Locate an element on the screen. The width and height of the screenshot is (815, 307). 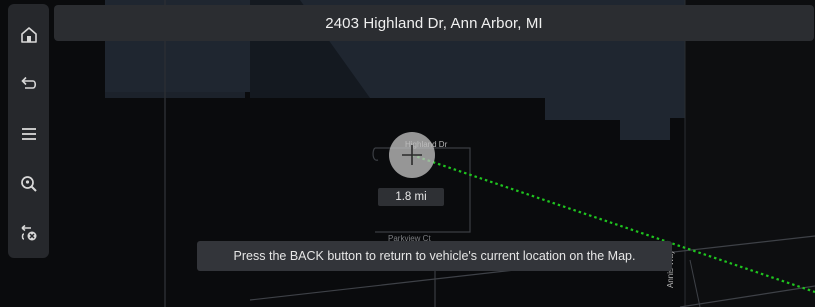
map-cursor is located at coordinates (412, 155).